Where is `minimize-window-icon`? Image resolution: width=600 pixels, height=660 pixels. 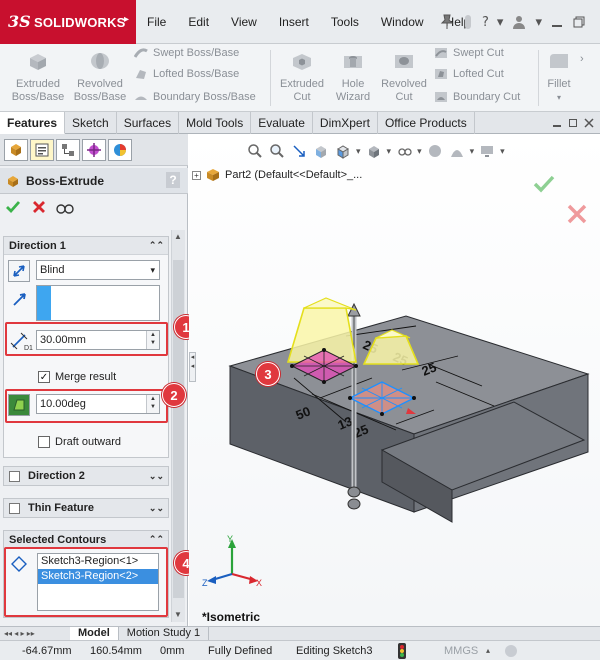 minimize-window-icon is located at coordinates (557, 123).